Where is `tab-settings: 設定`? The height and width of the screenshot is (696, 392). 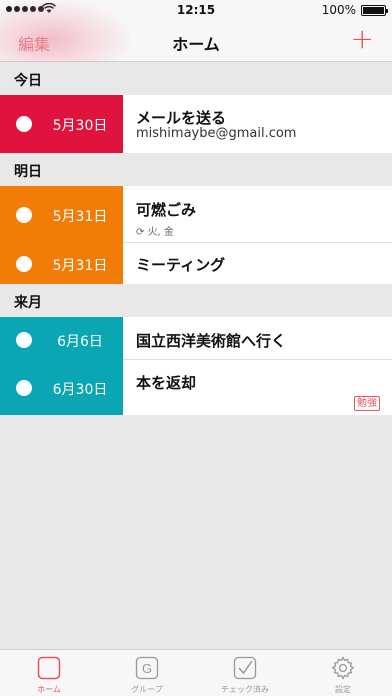 tab-settings: 設定 is located at coordinates (343, 673).